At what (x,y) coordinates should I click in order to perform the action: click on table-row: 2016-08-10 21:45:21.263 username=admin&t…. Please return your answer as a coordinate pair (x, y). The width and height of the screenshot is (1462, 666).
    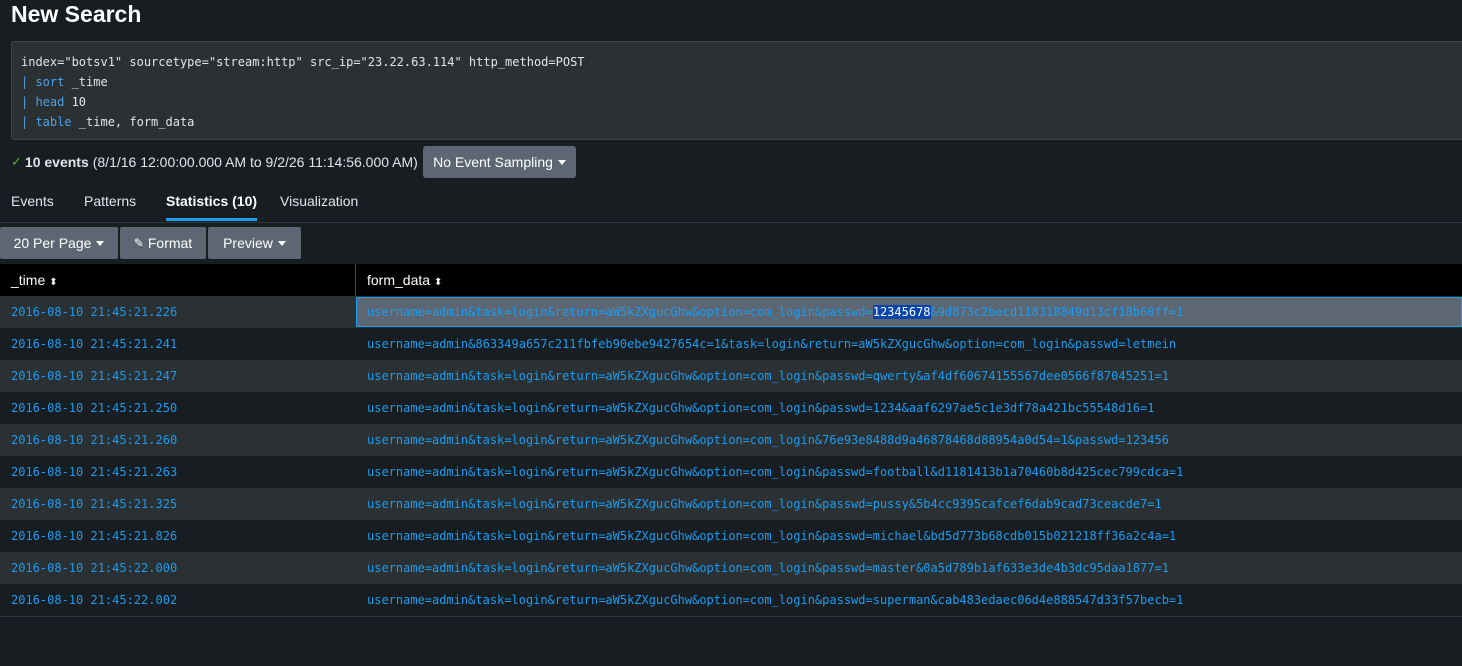
    Looking at the image, I should click on (731, 472).